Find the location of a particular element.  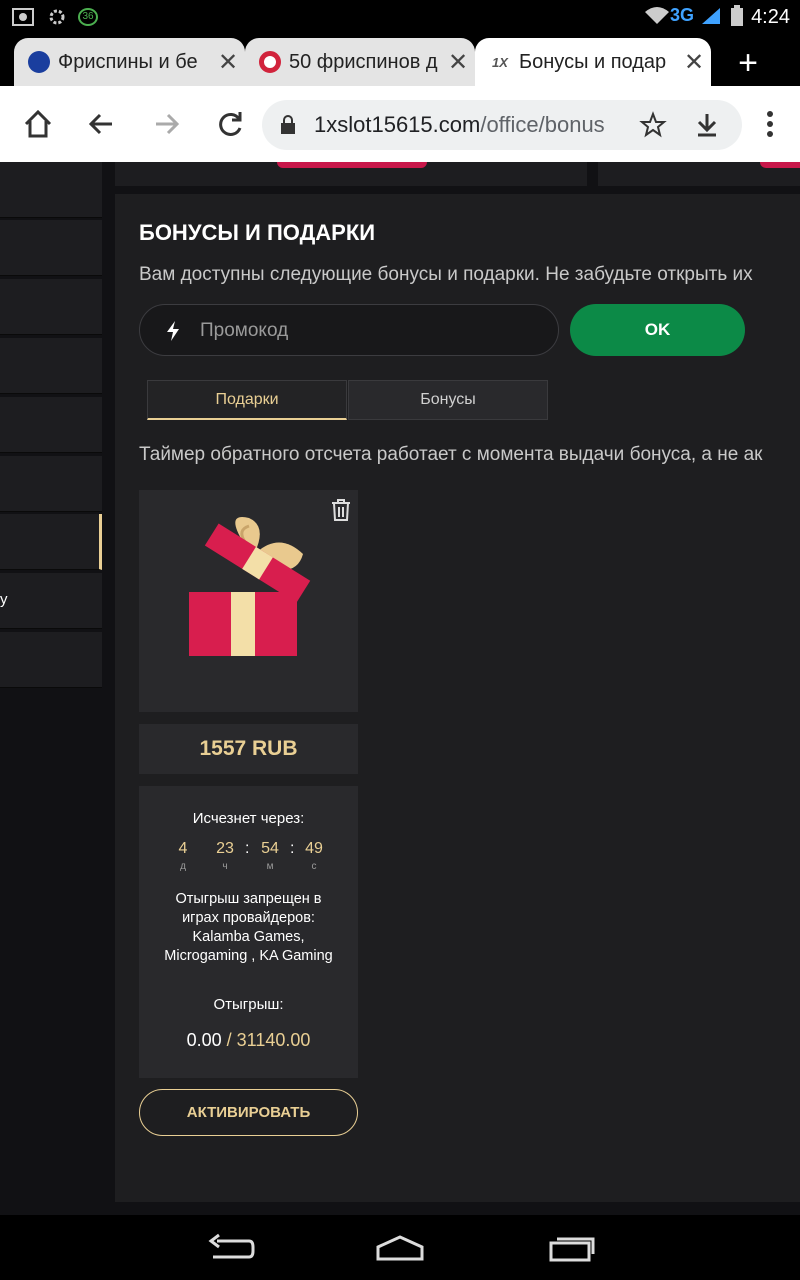

settings-icon is located at coordinates (57, 17).